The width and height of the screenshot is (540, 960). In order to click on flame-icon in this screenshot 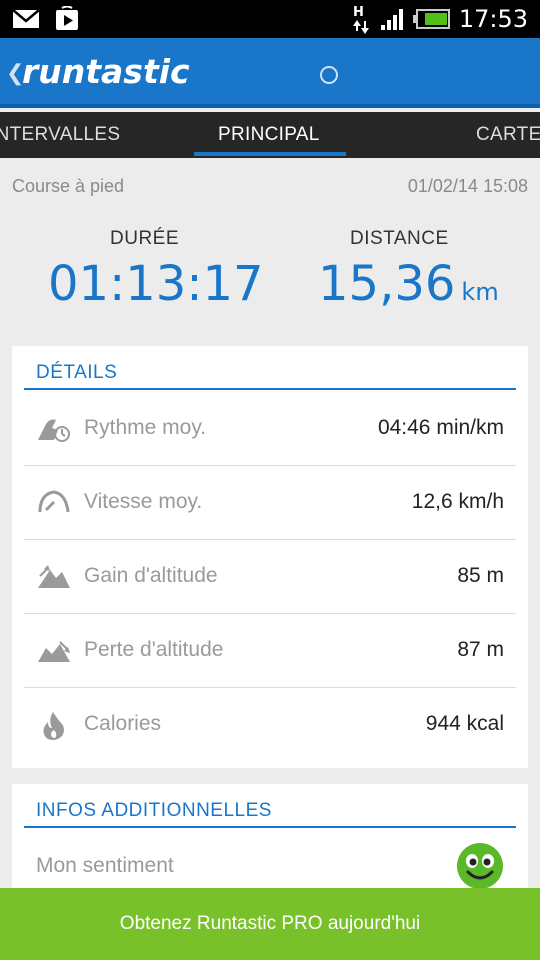, I will do `click(53, 726)`.